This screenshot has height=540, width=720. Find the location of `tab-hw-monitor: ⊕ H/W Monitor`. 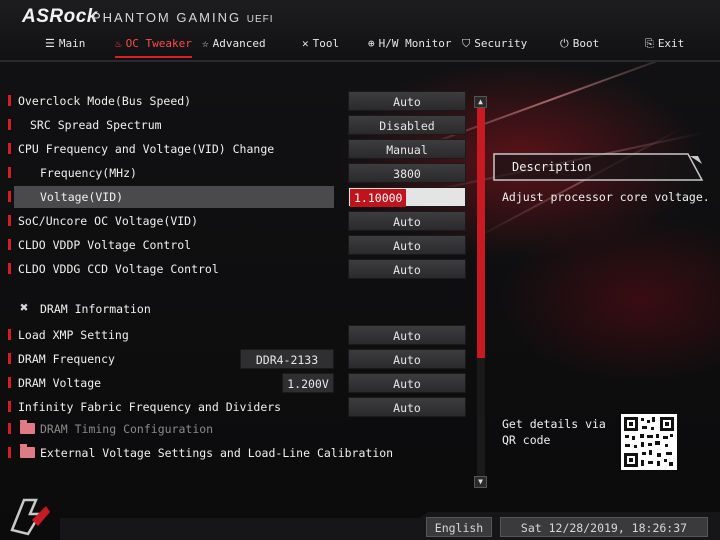

tab-hw-monitor: ⊕ H/W Monitor is located at coordinates (409, 44).